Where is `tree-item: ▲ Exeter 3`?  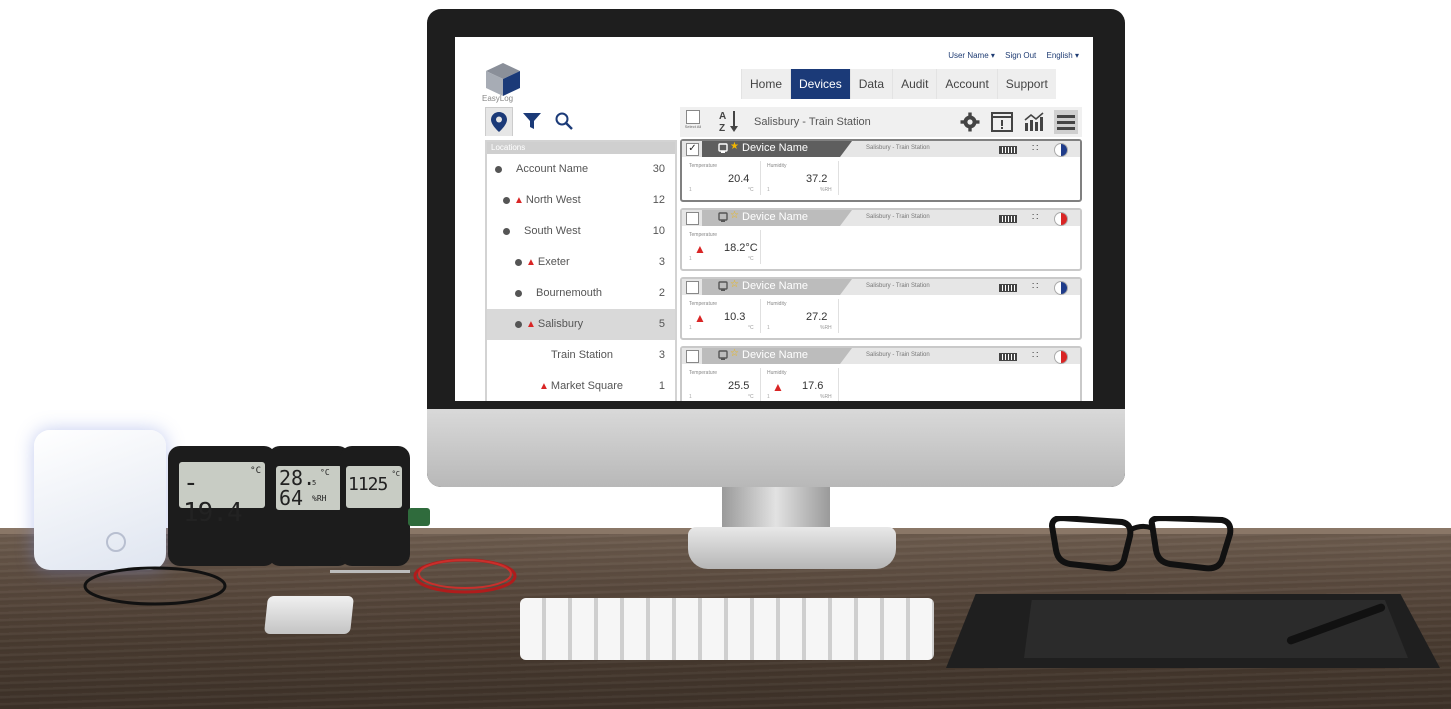 tree-item: ▲ Exeter 3 is located at coordinates (581, 262).